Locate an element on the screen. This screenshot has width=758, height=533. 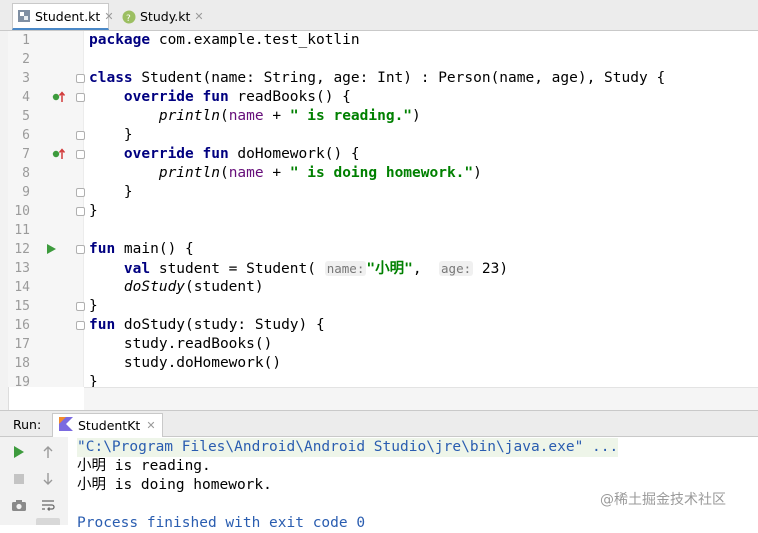
code-line: fun main() { is located at coordinates (141, 249).